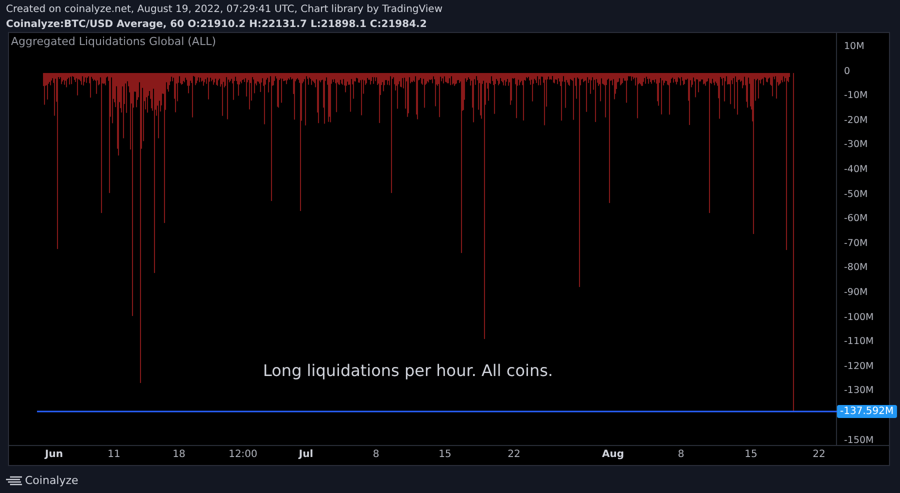 This screenshot has width=900, height=493. What do you see at coordinates (51, 480) in the screenshot?
I see `brand-name: Coinalyze` at bounding box center [51, 480].